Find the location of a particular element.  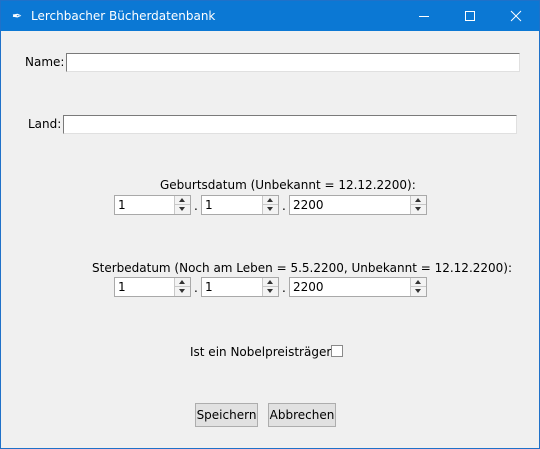

close-button is located at coordinates (516, 16).